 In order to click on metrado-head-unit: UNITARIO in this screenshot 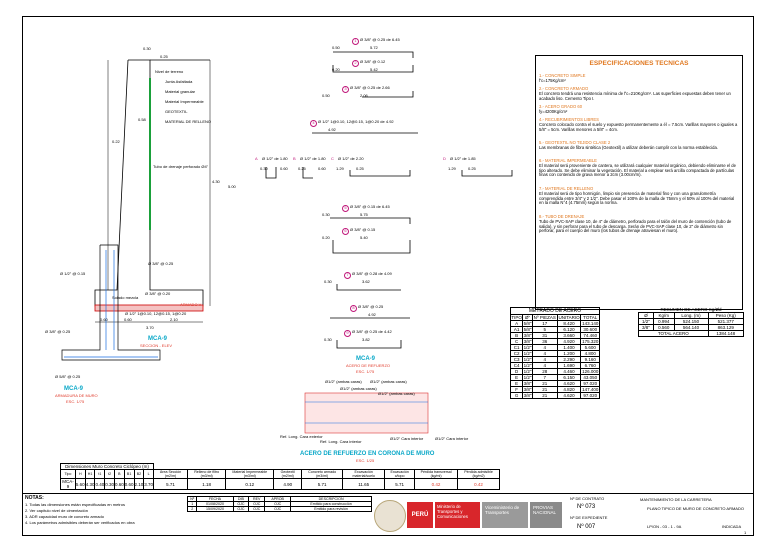, I will do `click(569, 317)`.